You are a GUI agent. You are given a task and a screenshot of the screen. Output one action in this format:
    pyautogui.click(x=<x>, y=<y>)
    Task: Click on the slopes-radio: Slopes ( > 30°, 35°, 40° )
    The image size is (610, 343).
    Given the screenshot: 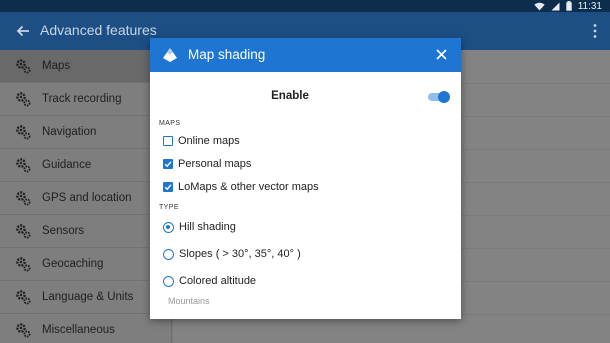 What is the action you would take?
    pyautogui.click(x=232, y=254)
    